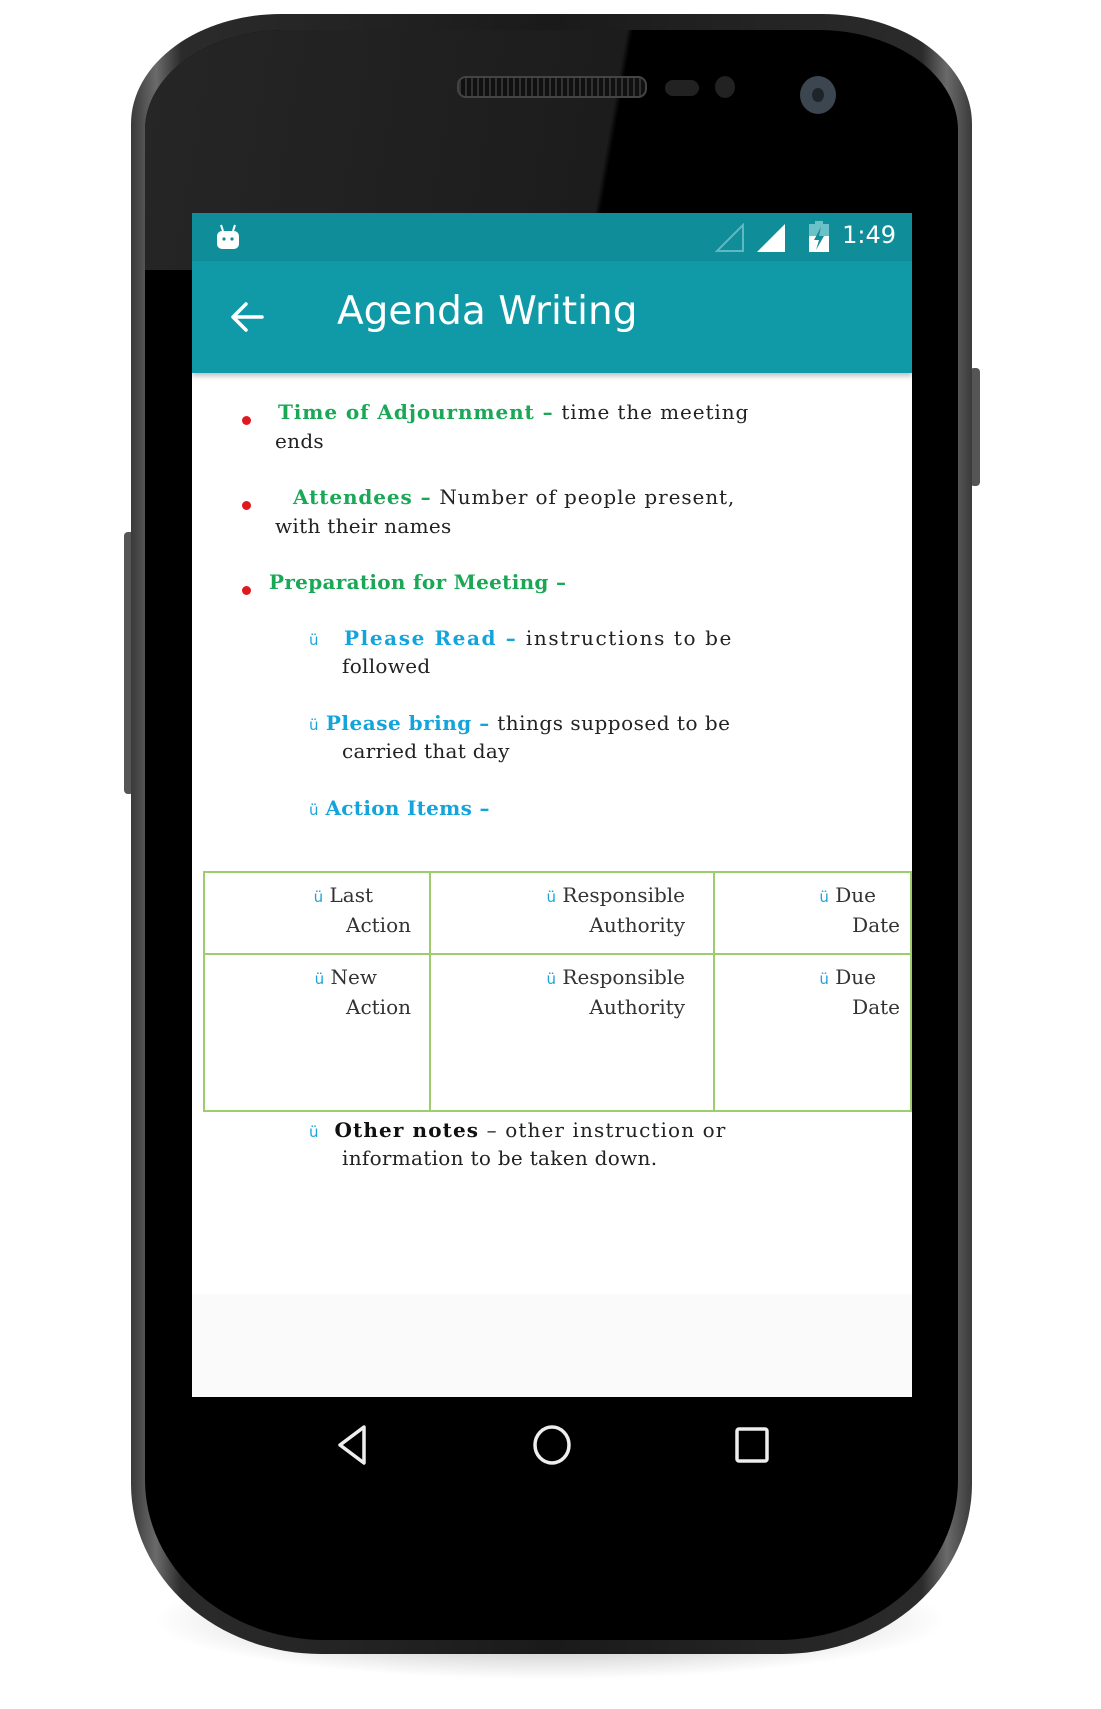 This screenshot has width=1101, height=1709. Describe the element at coordinates (614, 723) in the screenshot. I see `desc-please-bring: things supposed to be` at that location.